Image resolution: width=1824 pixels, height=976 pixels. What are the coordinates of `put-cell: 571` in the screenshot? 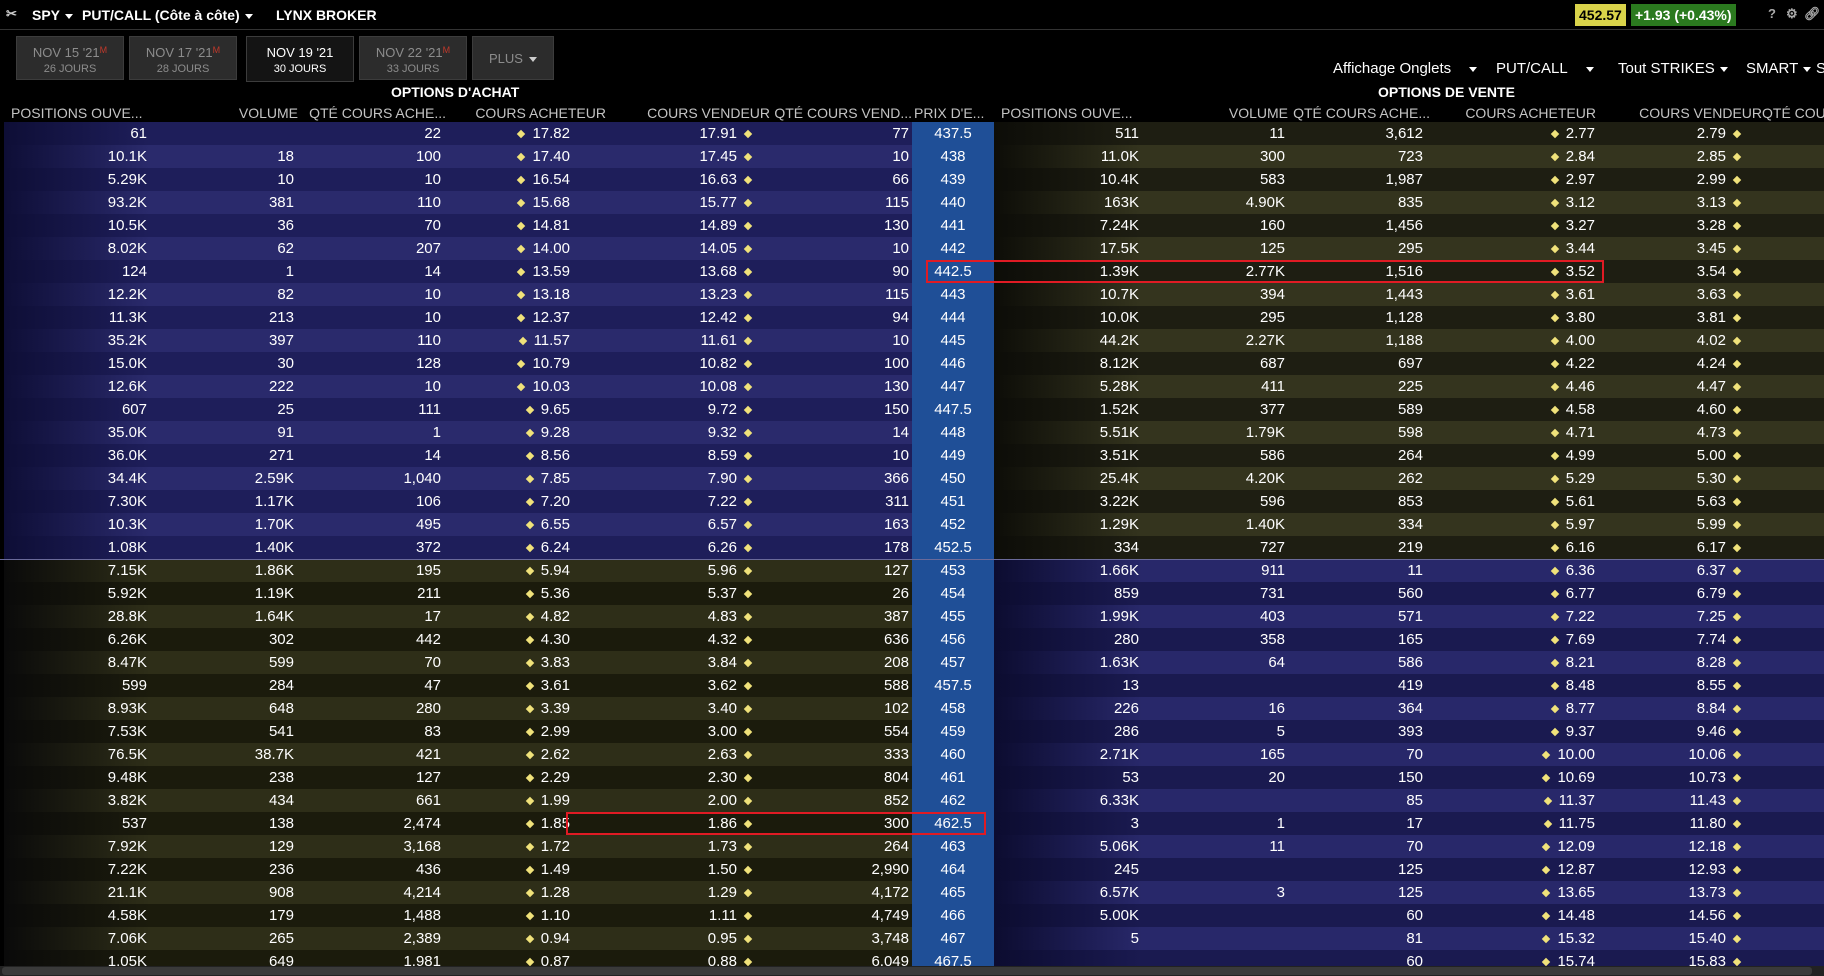 It's located at (1357, 616).